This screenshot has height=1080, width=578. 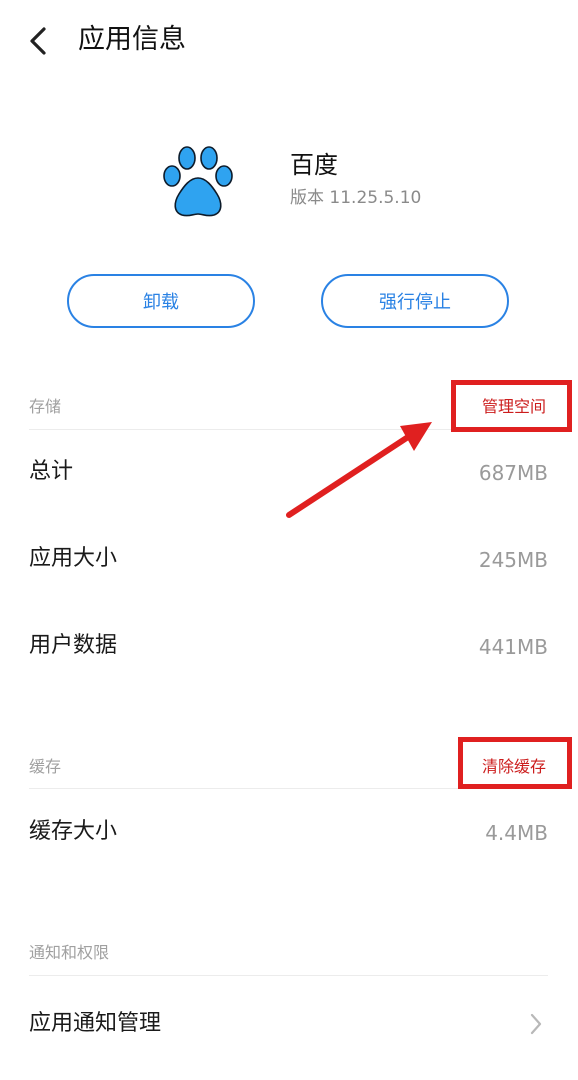 I want to click on storage-row-app-size-label: 应用大小, so click(x=73, y=558).